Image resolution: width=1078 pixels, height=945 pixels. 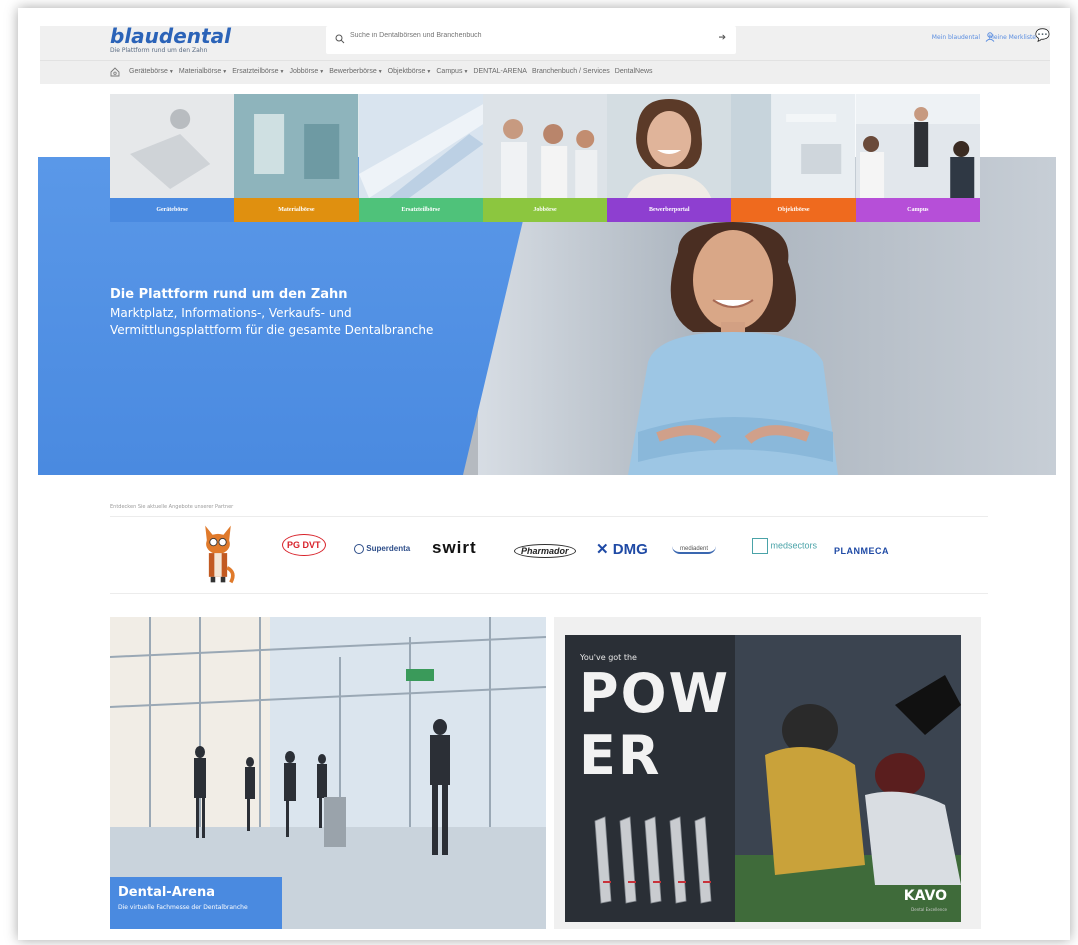 I want to click on home-icon, so click(x=115, y=72).